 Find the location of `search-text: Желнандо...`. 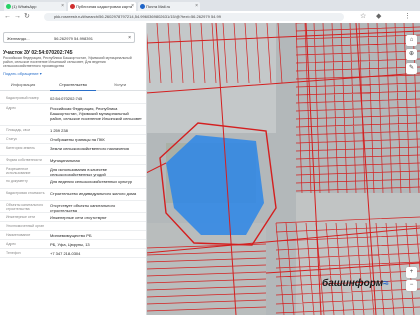

search-text: Желнандо... is located at coordinates (18, 38).